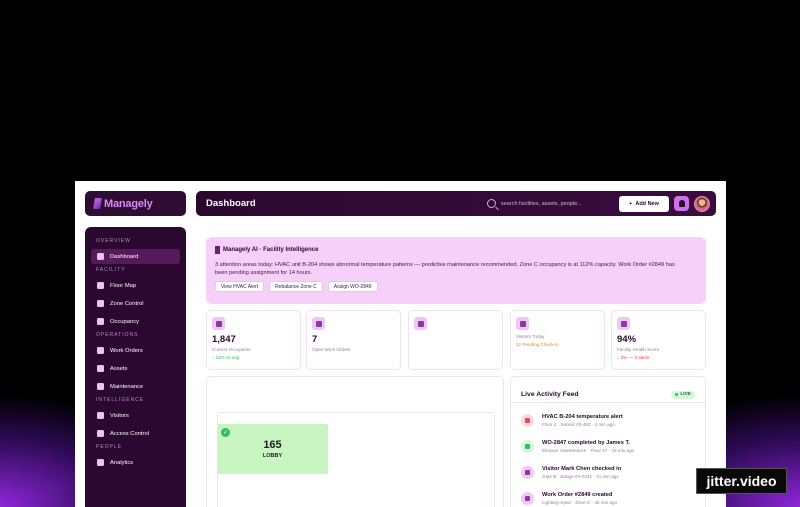 The width and height of the screenshot is (800, 507). I want to click on stat-card-visitors: Visitors Today 12 Pending Check-in, so click(557, 340).